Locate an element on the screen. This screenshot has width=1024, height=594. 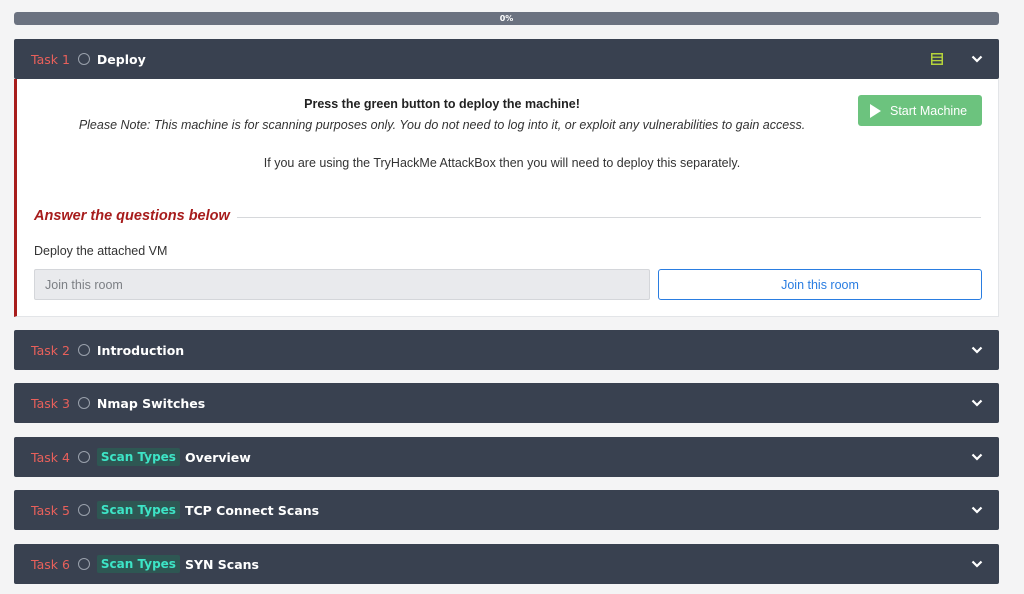
task-2: Task 2 Introduction is located at coordinates (506, 350).